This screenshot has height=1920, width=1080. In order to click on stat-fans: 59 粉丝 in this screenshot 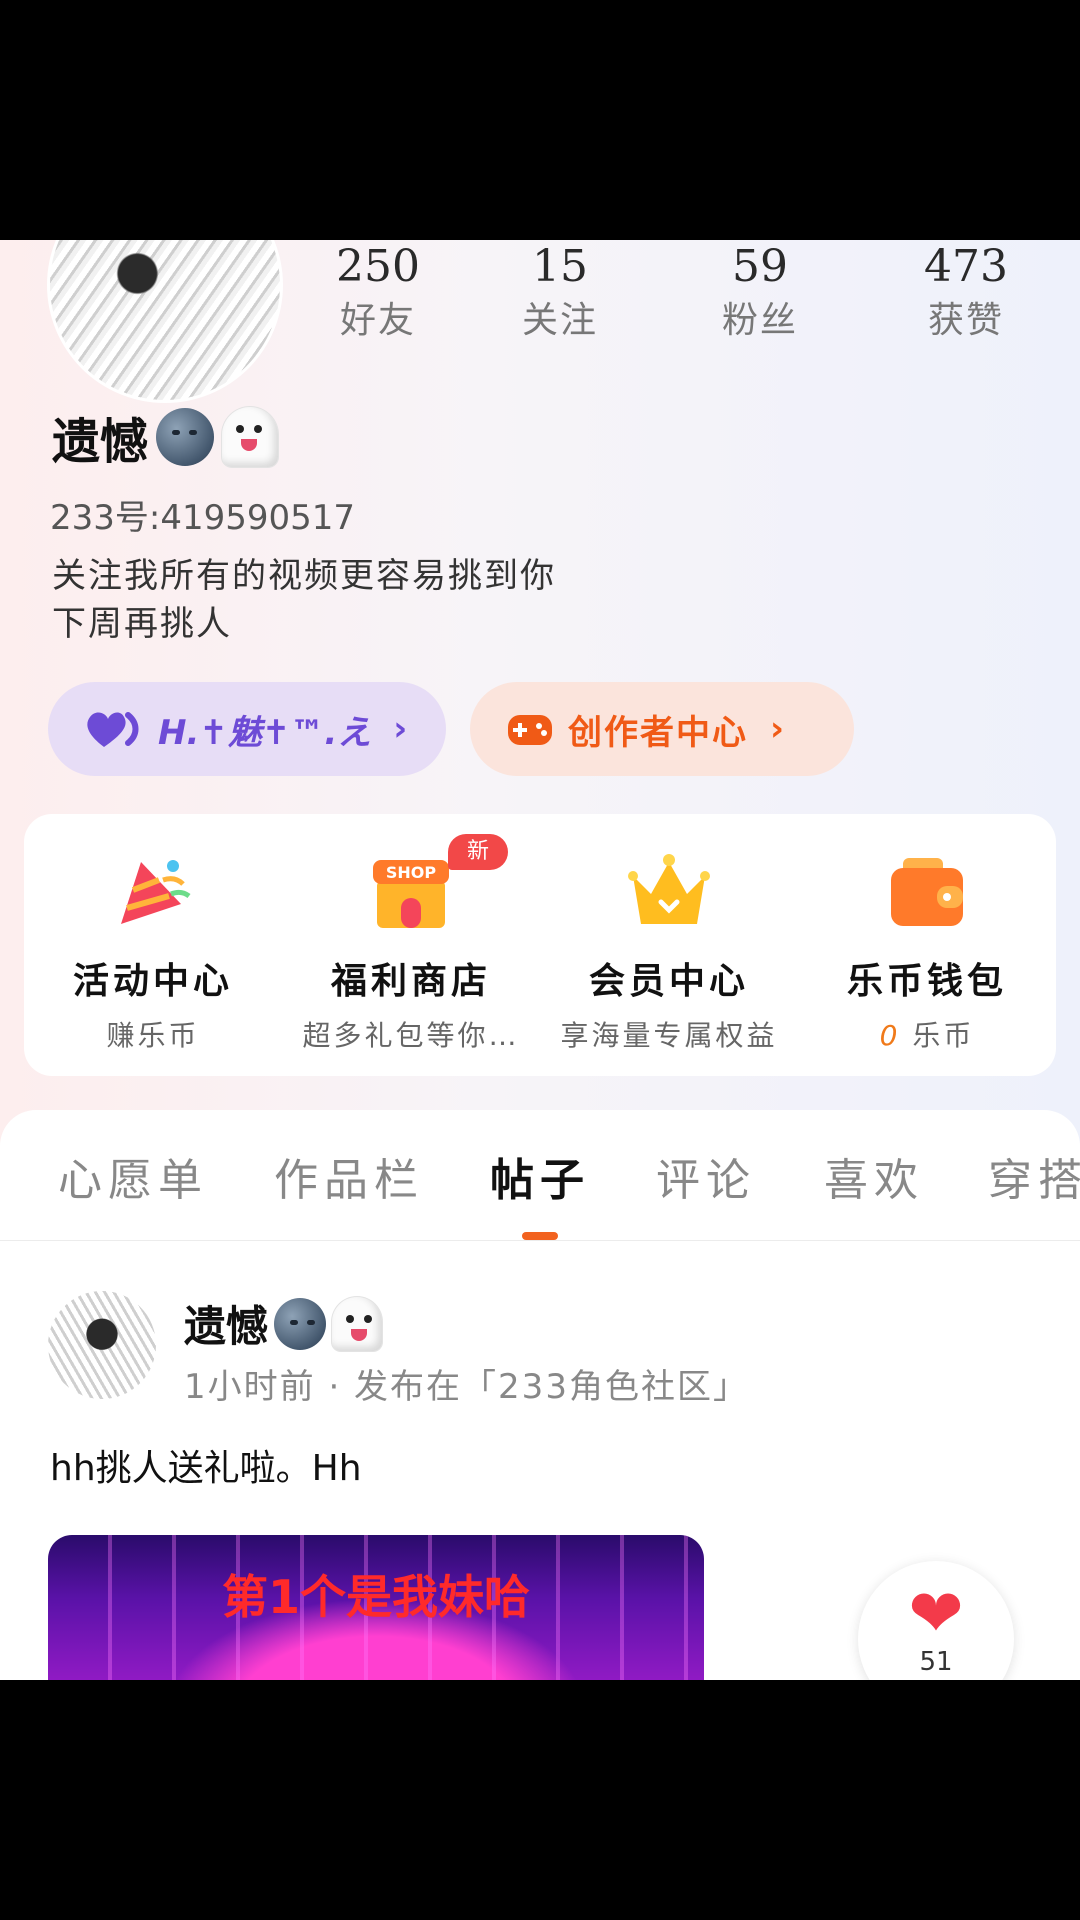, I will do `click(760, 294)`.